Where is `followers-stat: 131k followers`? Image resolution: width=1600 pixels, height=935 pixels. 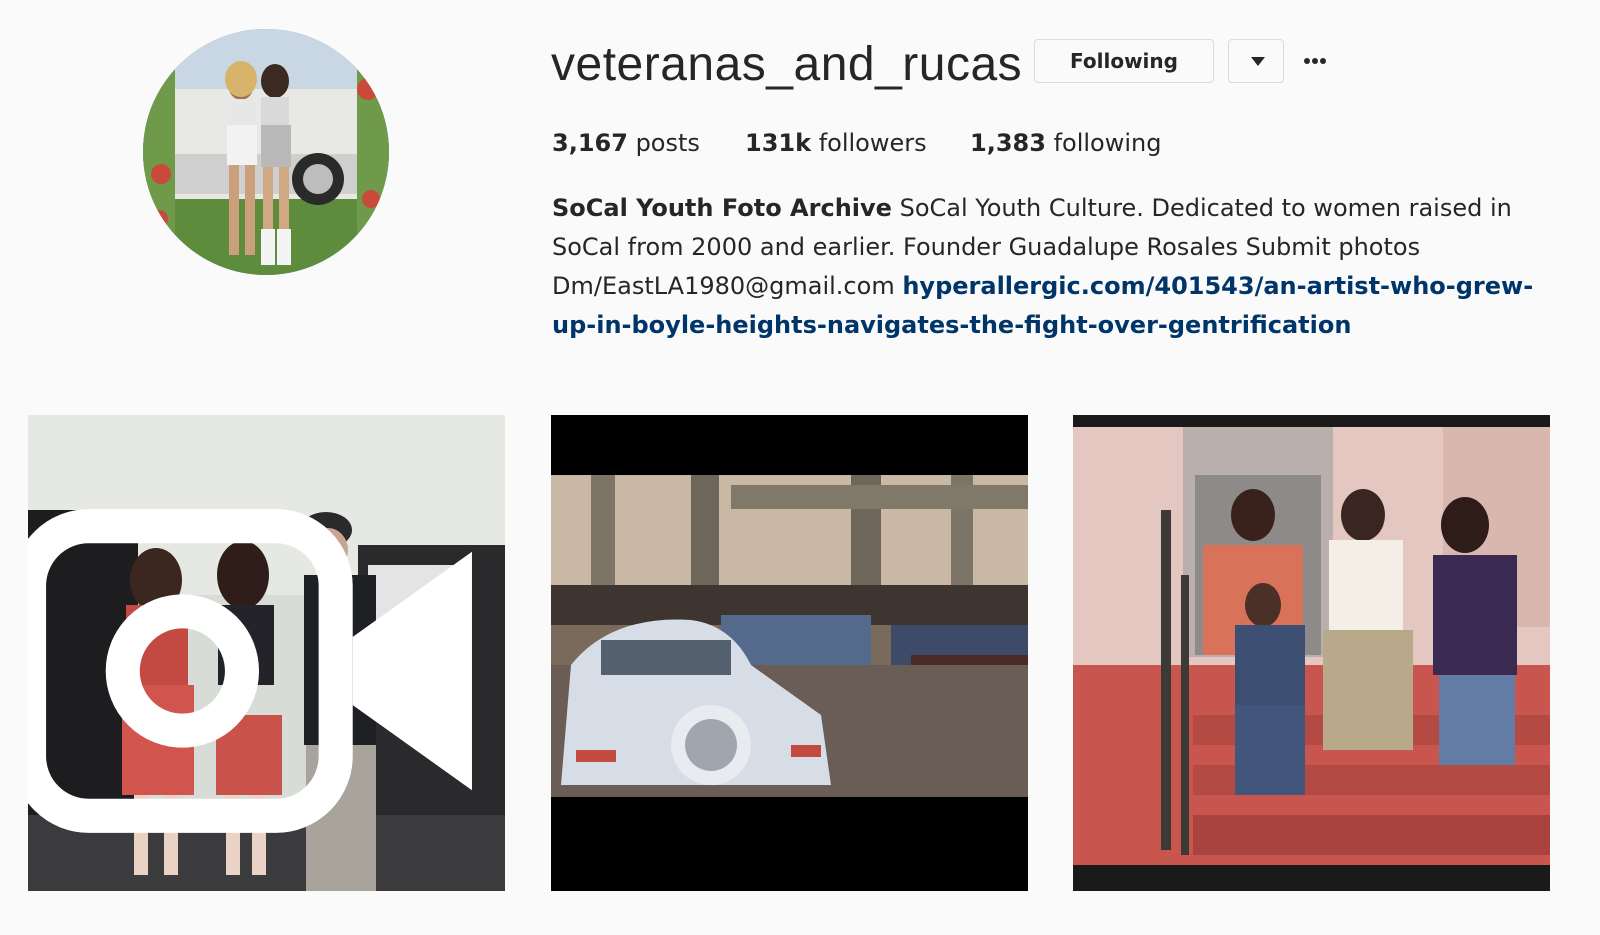 followers-stat: 131k followers is located at coordinates (836, 143).